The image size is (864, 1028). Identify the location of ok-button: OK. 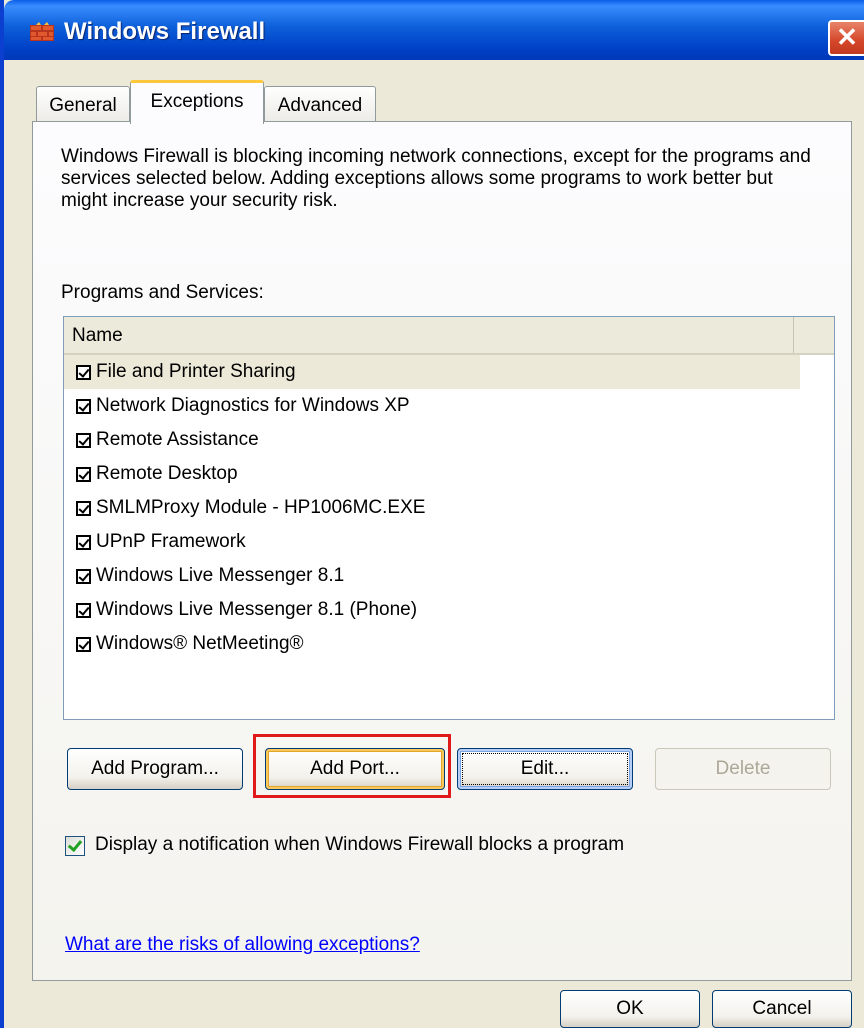
(630, 1009).